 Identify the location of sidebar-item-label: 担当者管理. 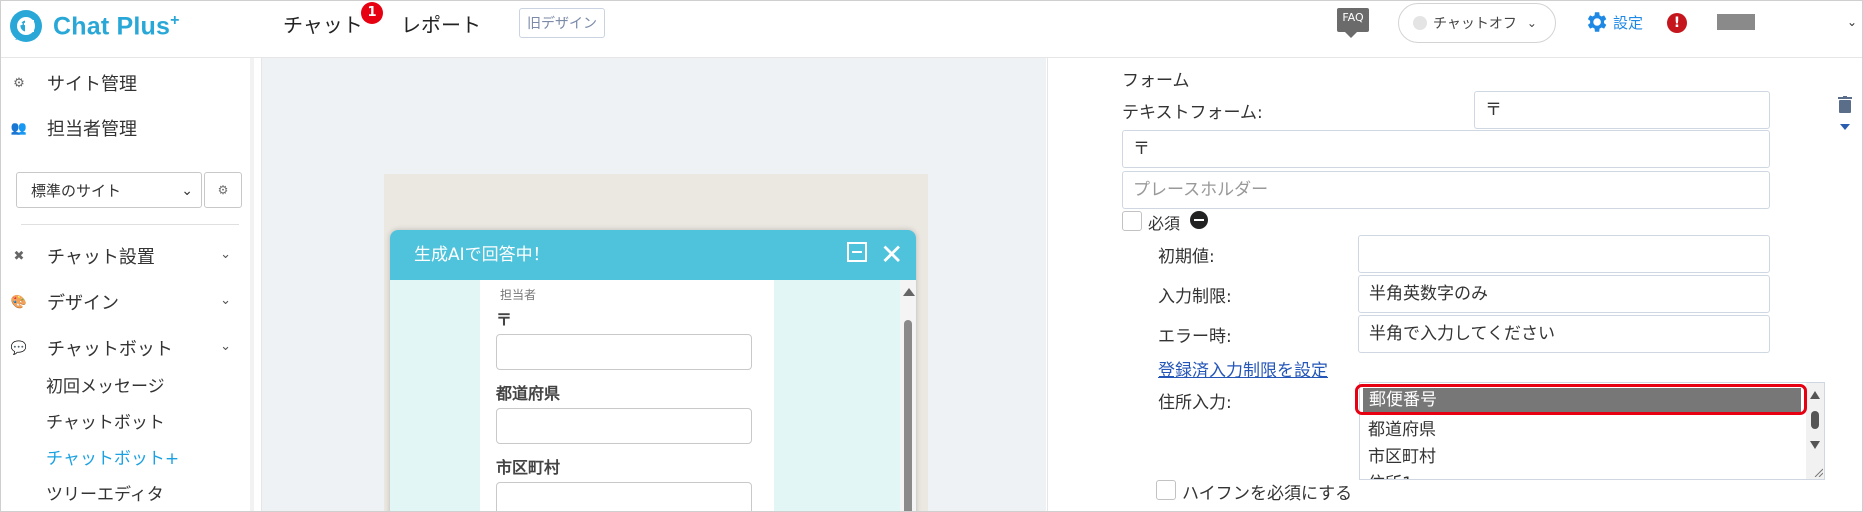
(92, 129).